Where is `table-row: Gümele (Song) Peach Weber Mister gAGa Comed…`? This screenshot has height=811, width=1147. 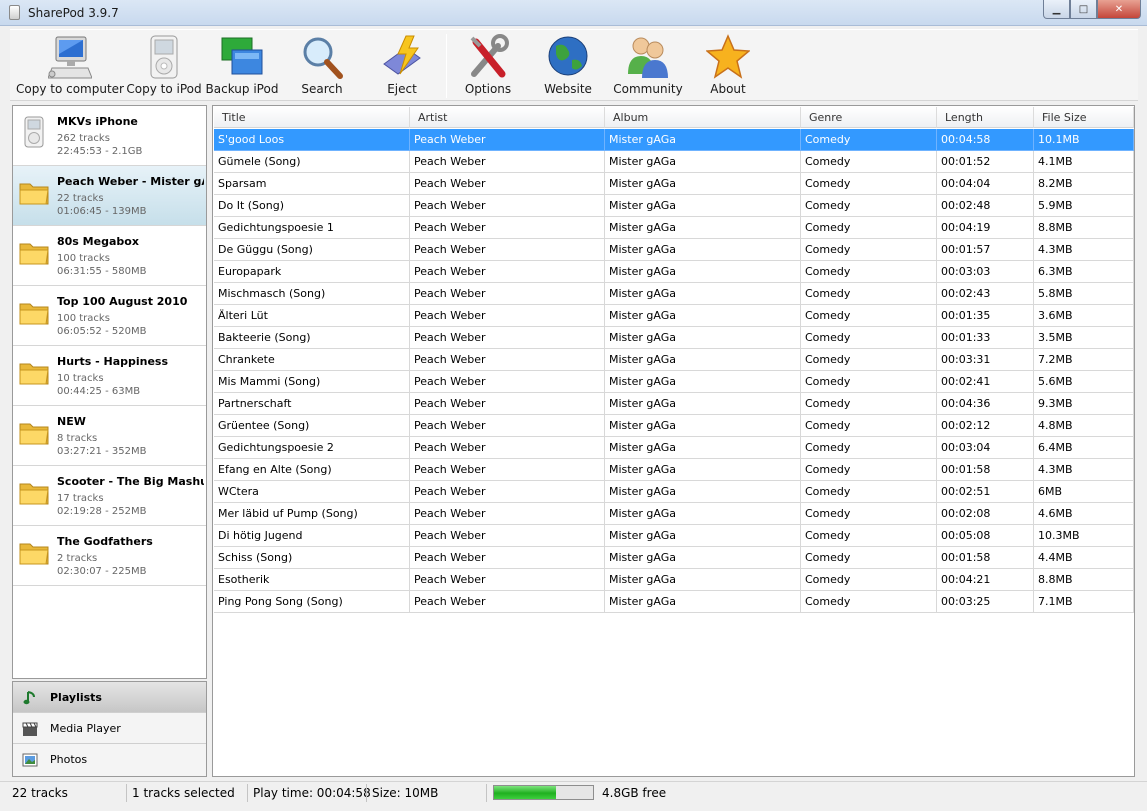 table-row: Gümele (Song) Peach Weber Mister gAGa Comed… is located at coordinates (674, 162).